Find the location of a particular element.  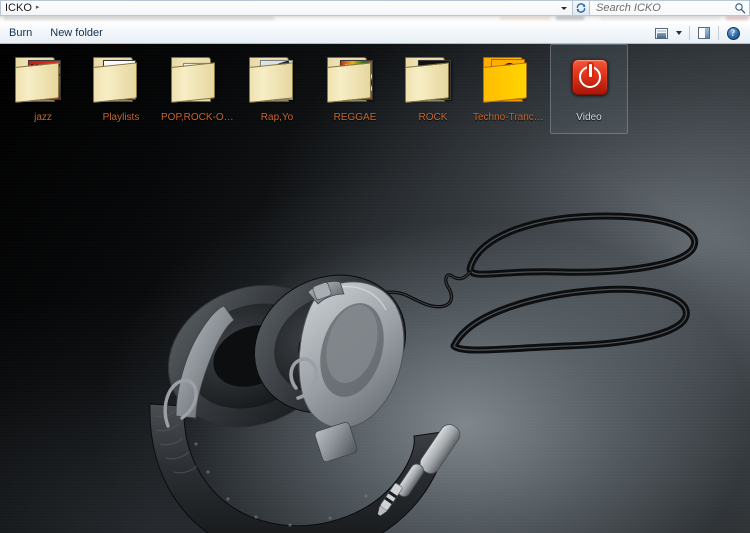

burn-button: Burn is located at coordinates (20, 33).